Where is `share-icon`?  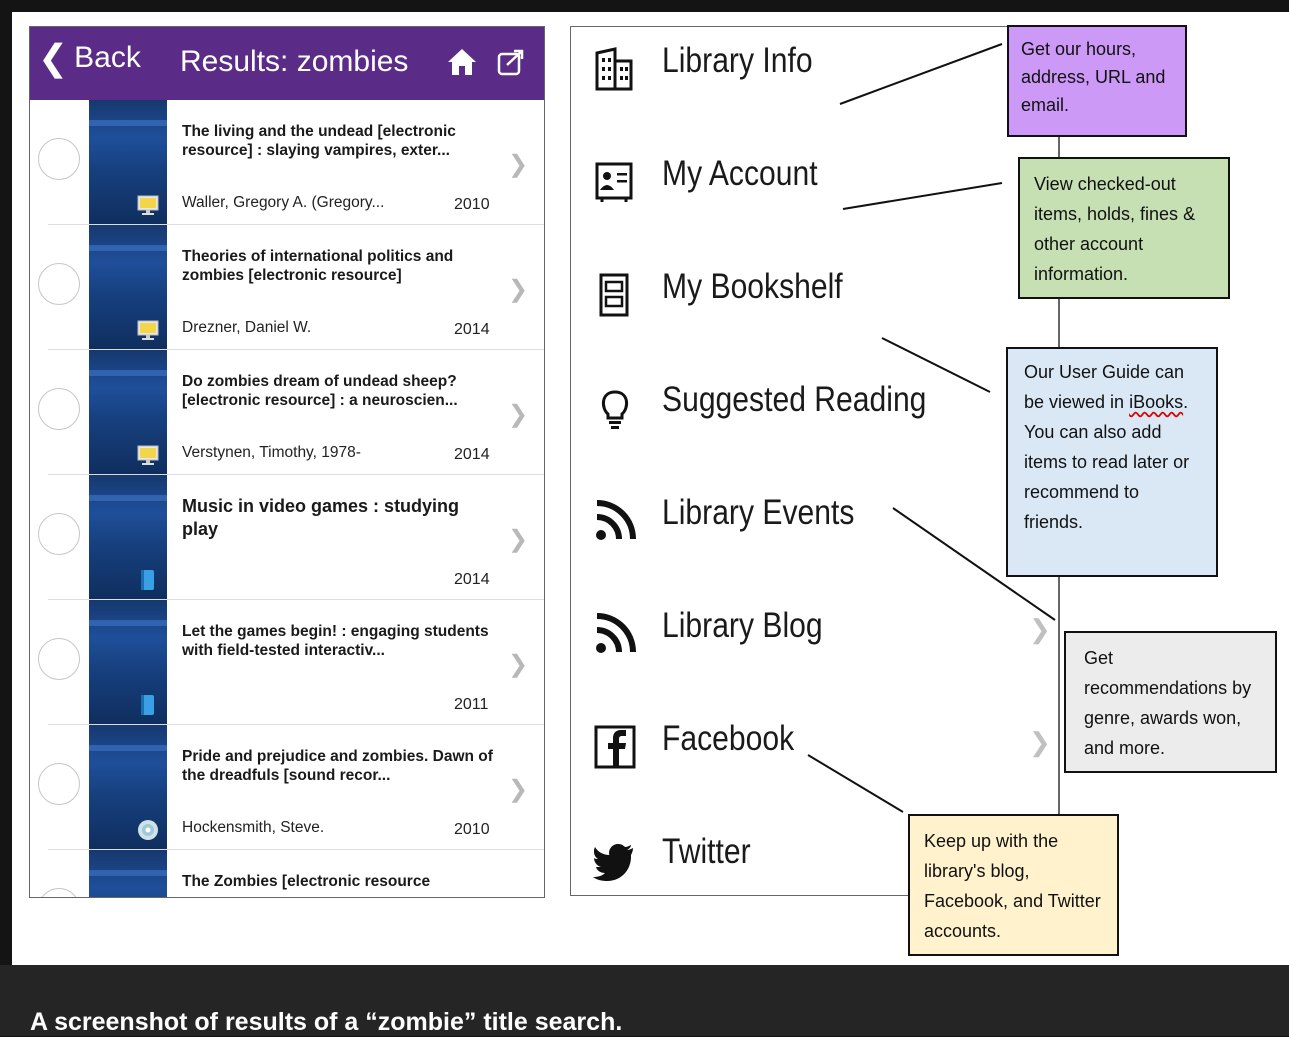 share-icon is located at coordinates (511, 62).